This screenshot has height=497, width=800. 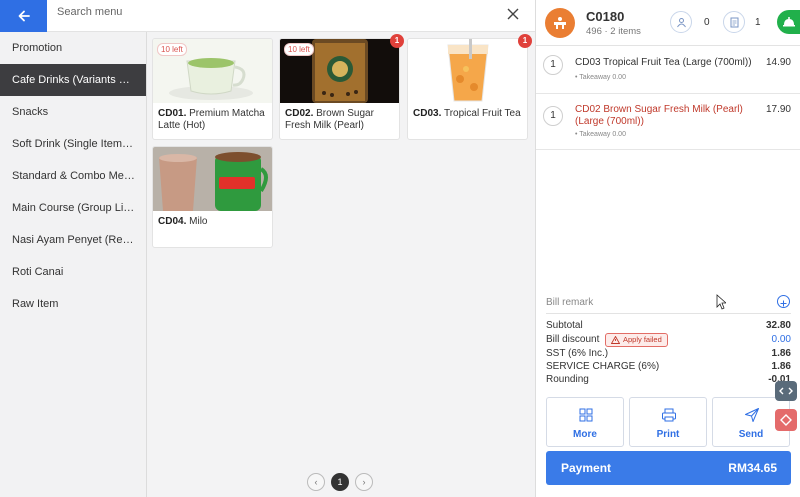 What do you see at coordinates (668, 367) in the screenshot?
I see `service-charge-row: SERVICE CHARGE (6%) 1.86` at bounding box center [668, 367].